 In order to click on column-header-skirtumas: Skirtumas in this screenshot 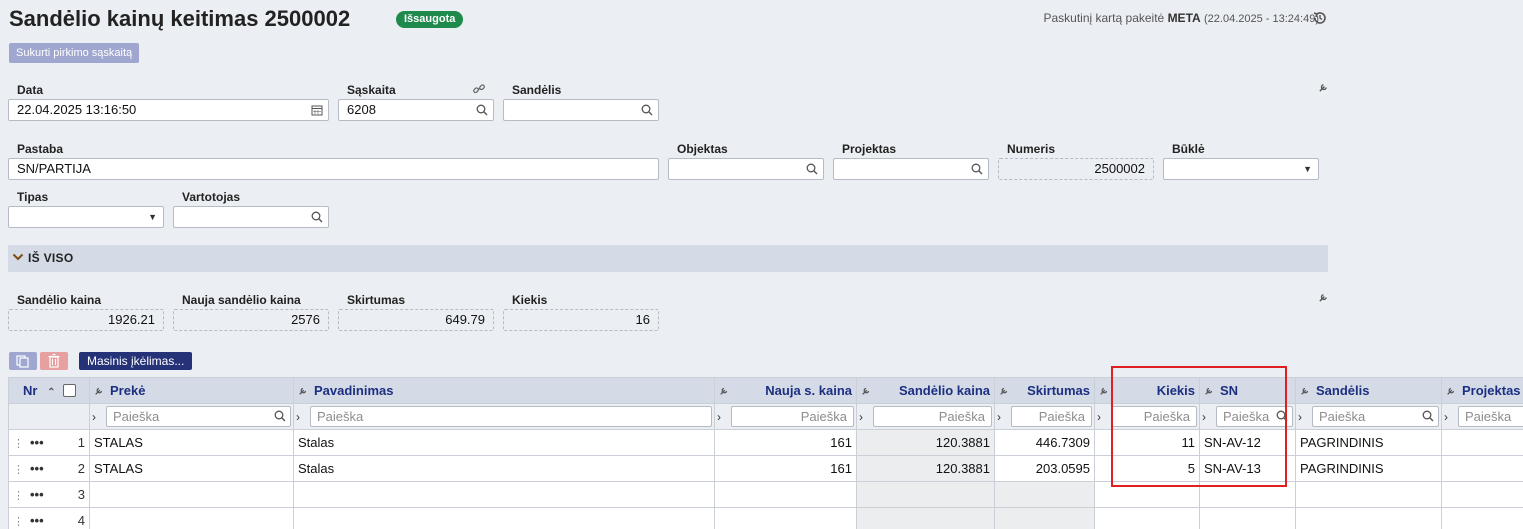, I will do `click(1044, 390)`.